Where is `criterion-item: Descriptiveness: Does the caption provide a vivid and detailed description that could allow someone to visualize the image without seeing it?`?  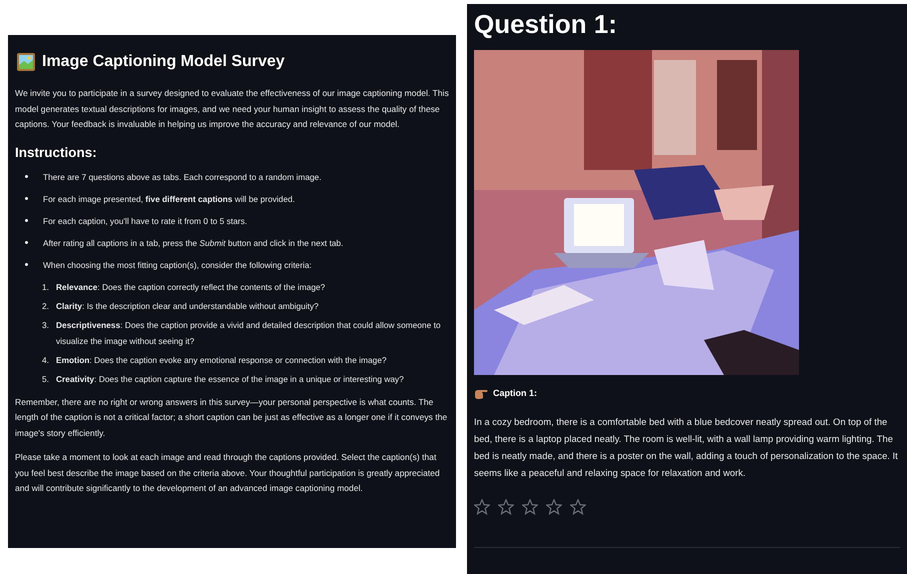 criterion-item: Descriptiveness: Does the caption provide a vivid and detailed description that could allow someone to visualize the image without seeing it? is located at coordinates (249, 333).